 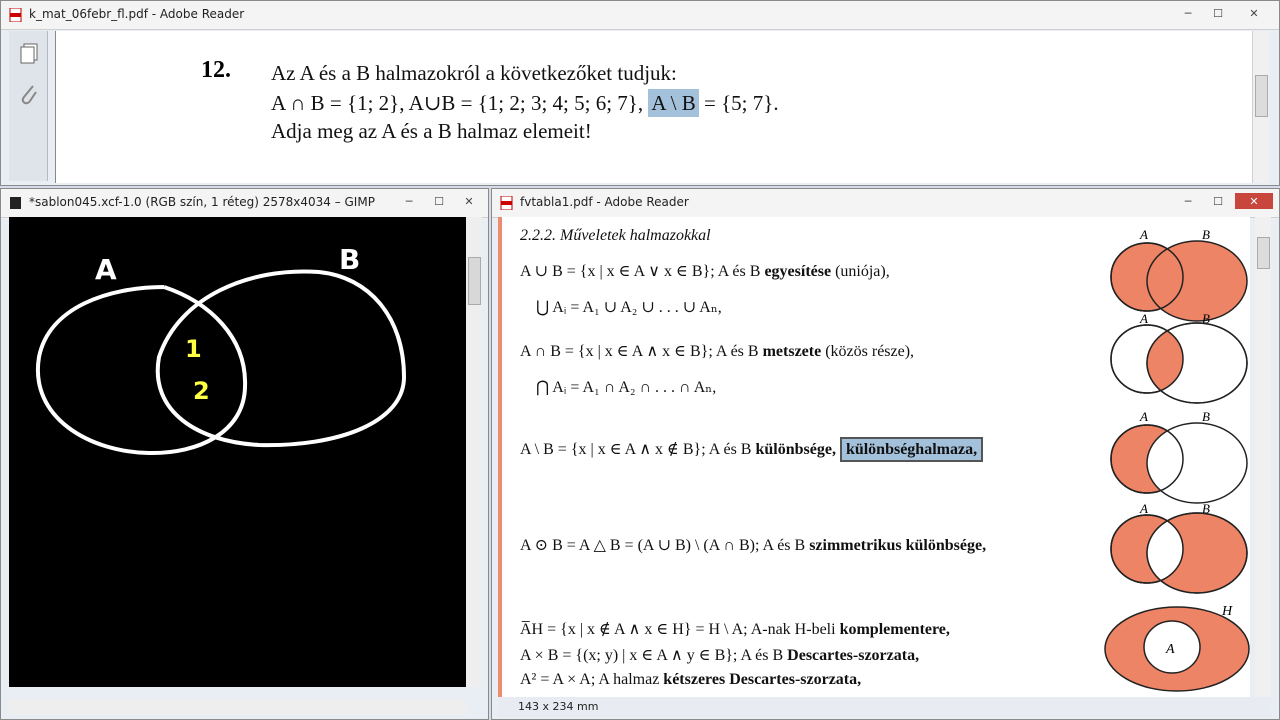 What do you see at coordinates (15, 203) in the screenshot?
I see `gimp-icon` at bounding box center [15, 203].